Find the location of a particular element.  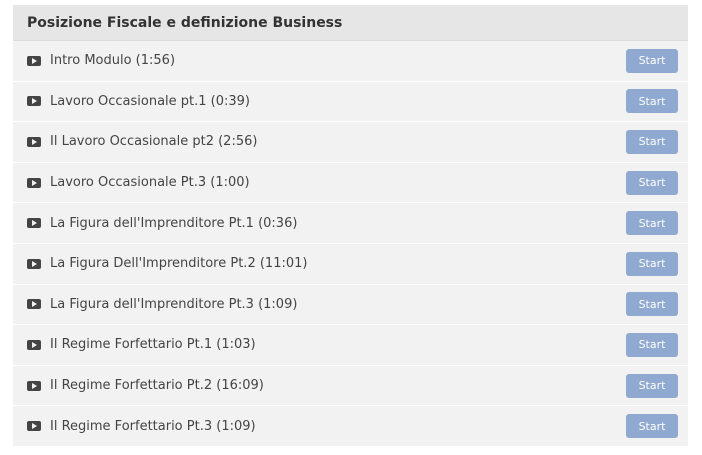

lesson-row: Lavoro Occasionale Pt.3 (1:00) Start is located at coordinates (350, 183).